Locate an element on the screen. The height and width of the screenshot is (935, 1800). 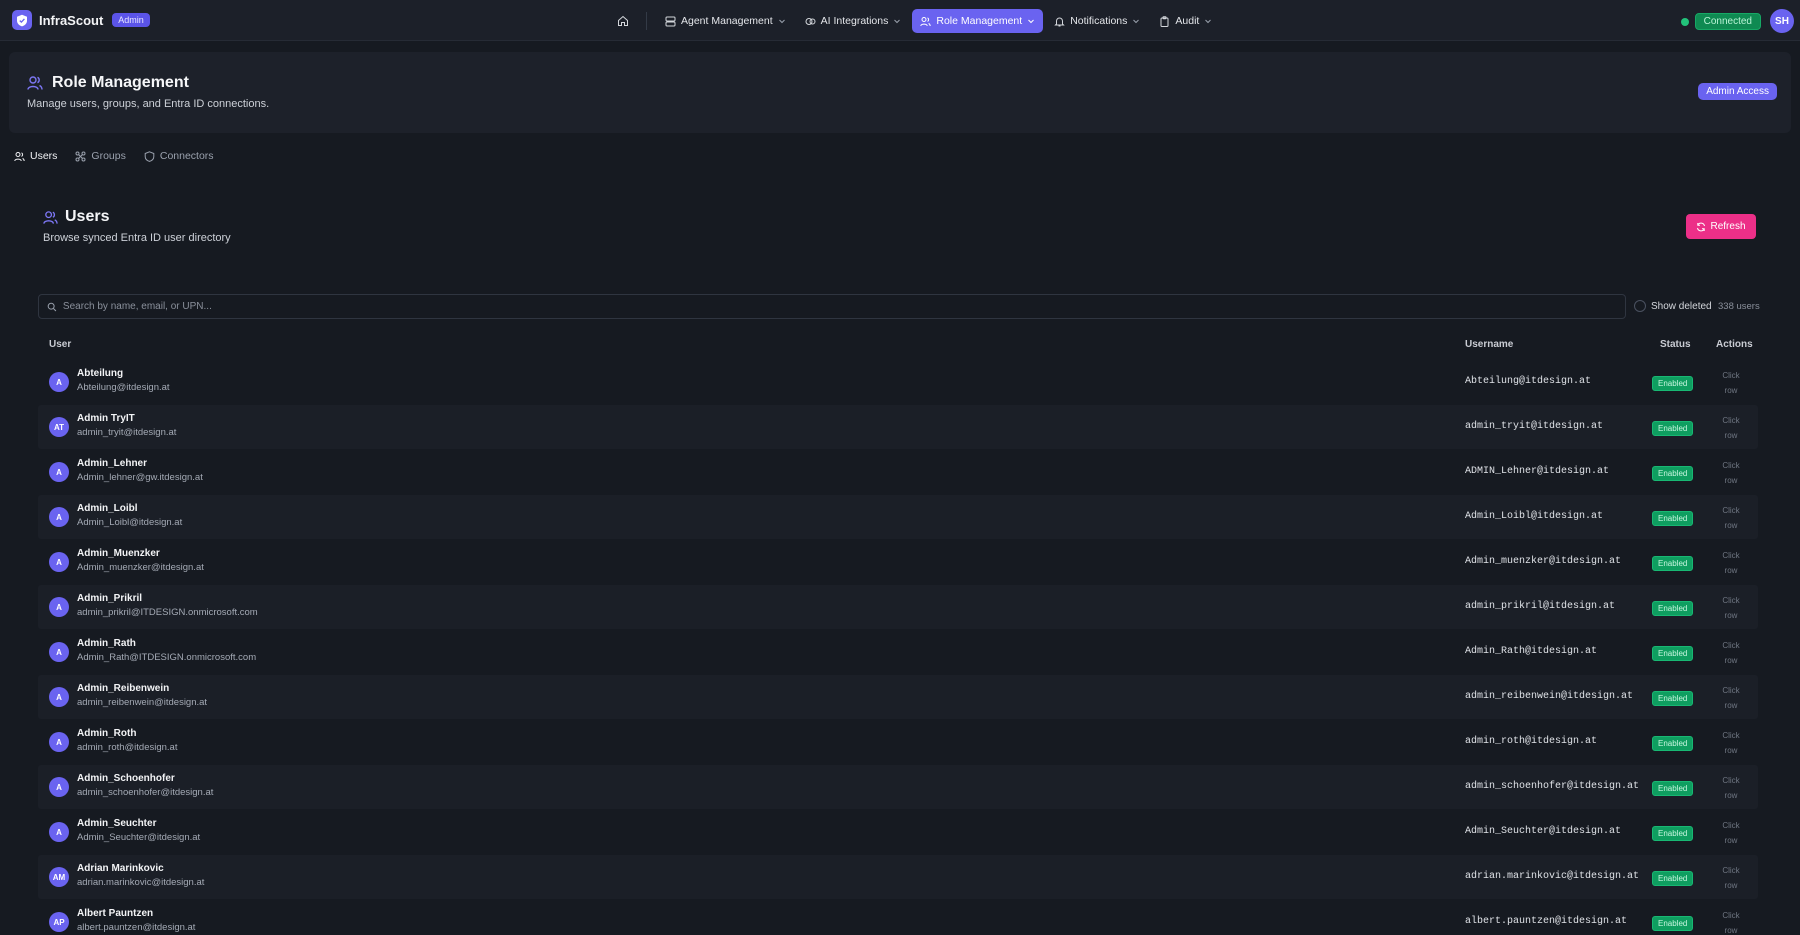
user-display-name: Admin_Lehner is located at coordinates (112, 463).